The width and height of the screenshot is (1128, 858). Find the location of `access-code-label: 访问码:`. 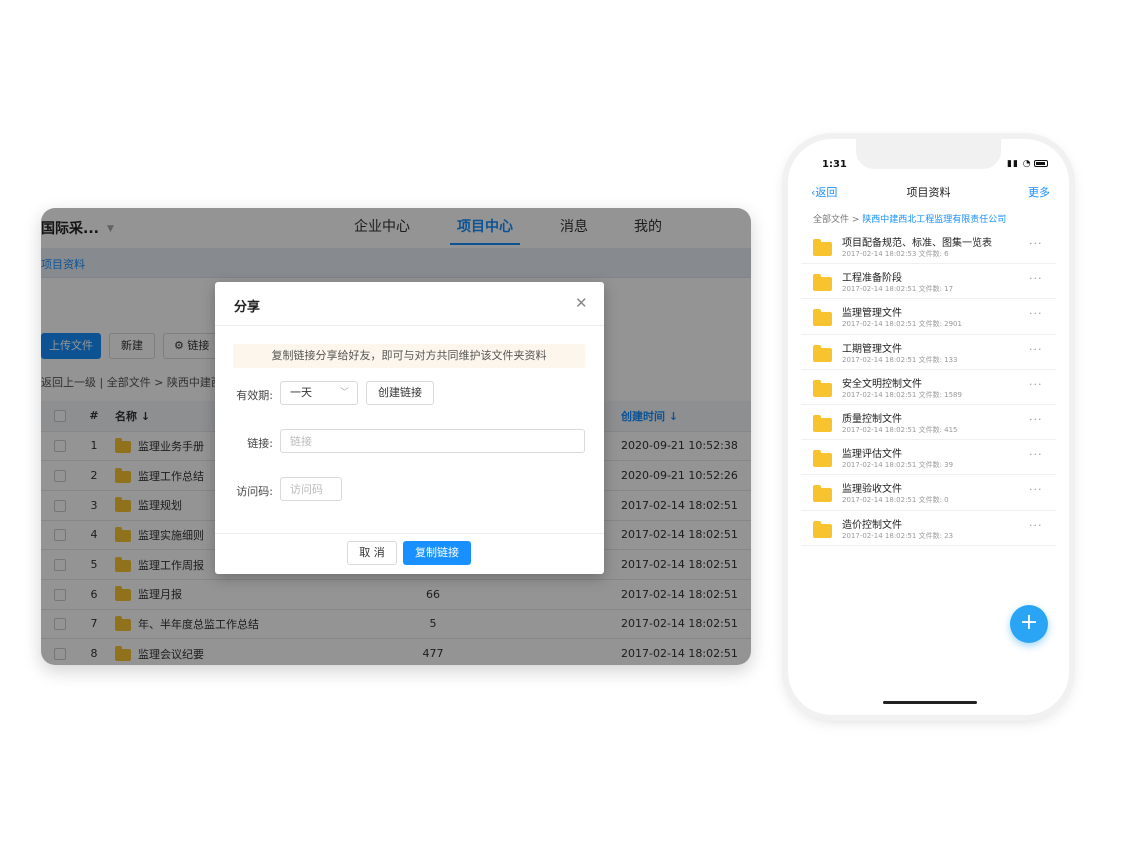

access-code-label: 访问码: is located at coordinates (254, 491).